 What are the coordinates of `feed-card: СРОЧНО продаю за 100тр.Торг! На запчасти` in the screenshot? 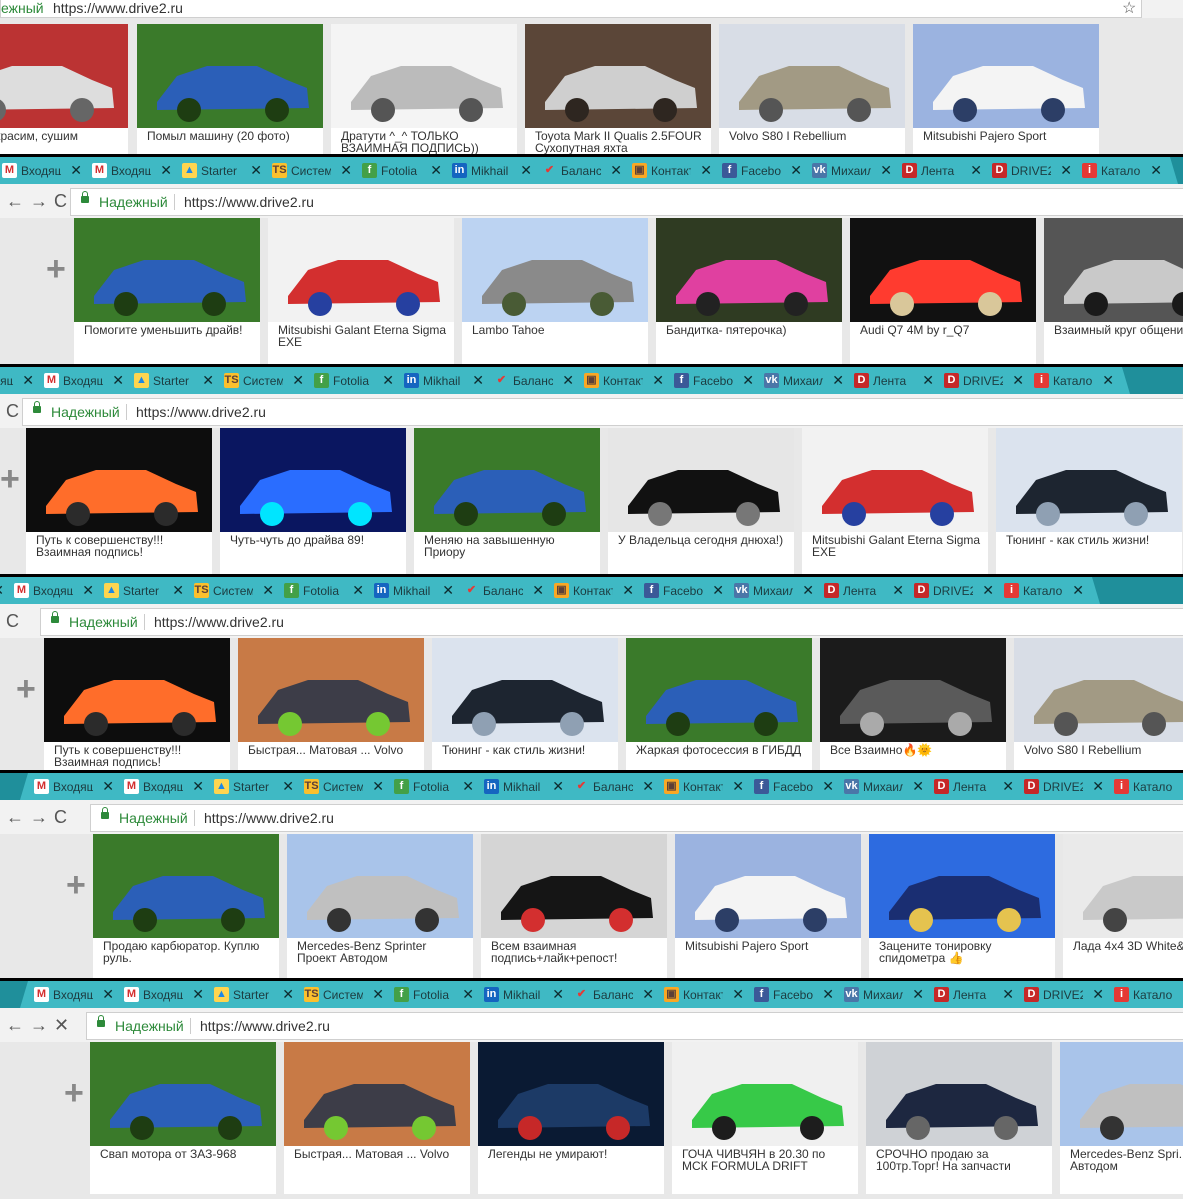 It's located at (959, 1118).